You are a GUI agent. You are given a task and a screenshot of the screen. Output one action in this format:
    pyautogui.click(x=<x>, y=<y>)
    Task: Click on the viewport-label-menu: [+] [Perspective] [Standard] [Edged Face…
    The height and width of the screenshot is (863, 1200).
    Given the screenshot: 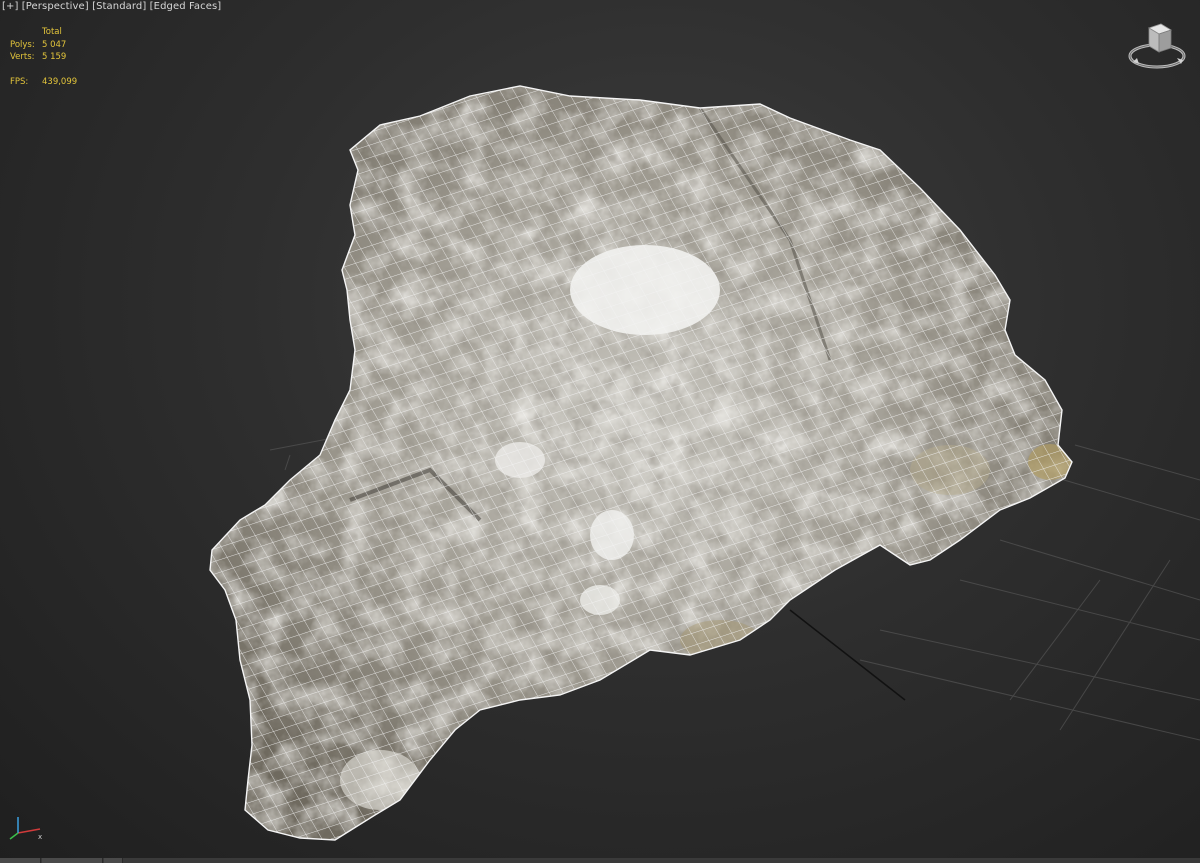 What is the action you would take?
    pyautogui.click(x=111, y=6)
    